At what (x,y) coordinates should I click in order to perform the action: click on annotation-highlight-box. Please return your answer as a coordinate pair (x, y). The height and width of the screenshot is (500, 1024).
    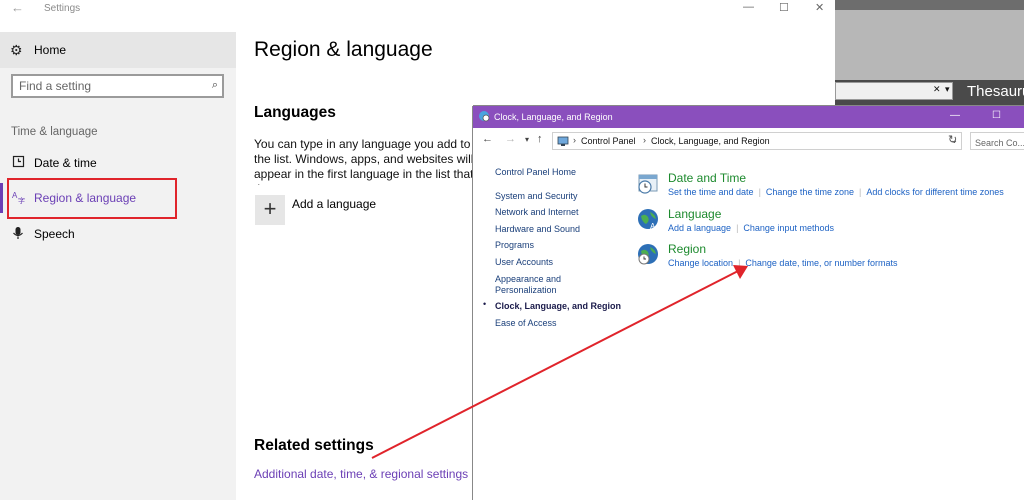
    Looking at the image, I should click on (92, 198).